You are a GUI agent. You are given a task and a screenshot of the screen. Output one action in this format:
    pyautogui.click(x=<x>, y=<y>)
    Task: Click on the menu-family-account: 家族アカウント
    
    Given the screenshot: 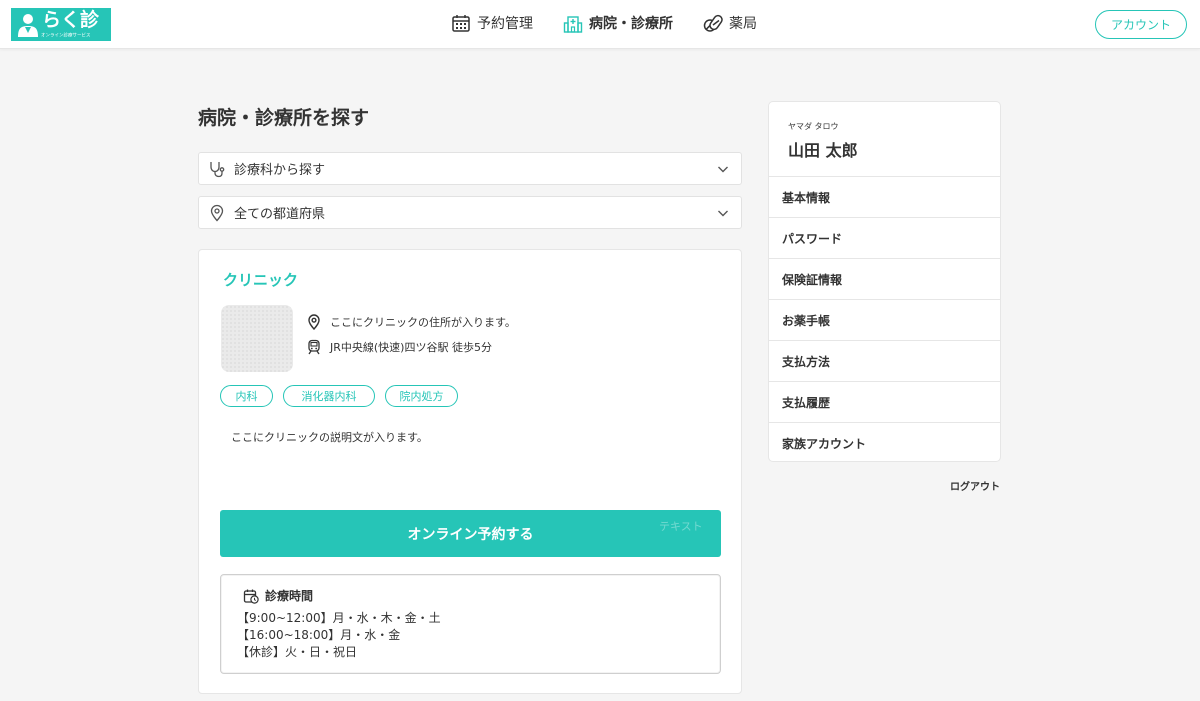 What is the action you would take?
    pyautogui.click(x=884, y=441)
    